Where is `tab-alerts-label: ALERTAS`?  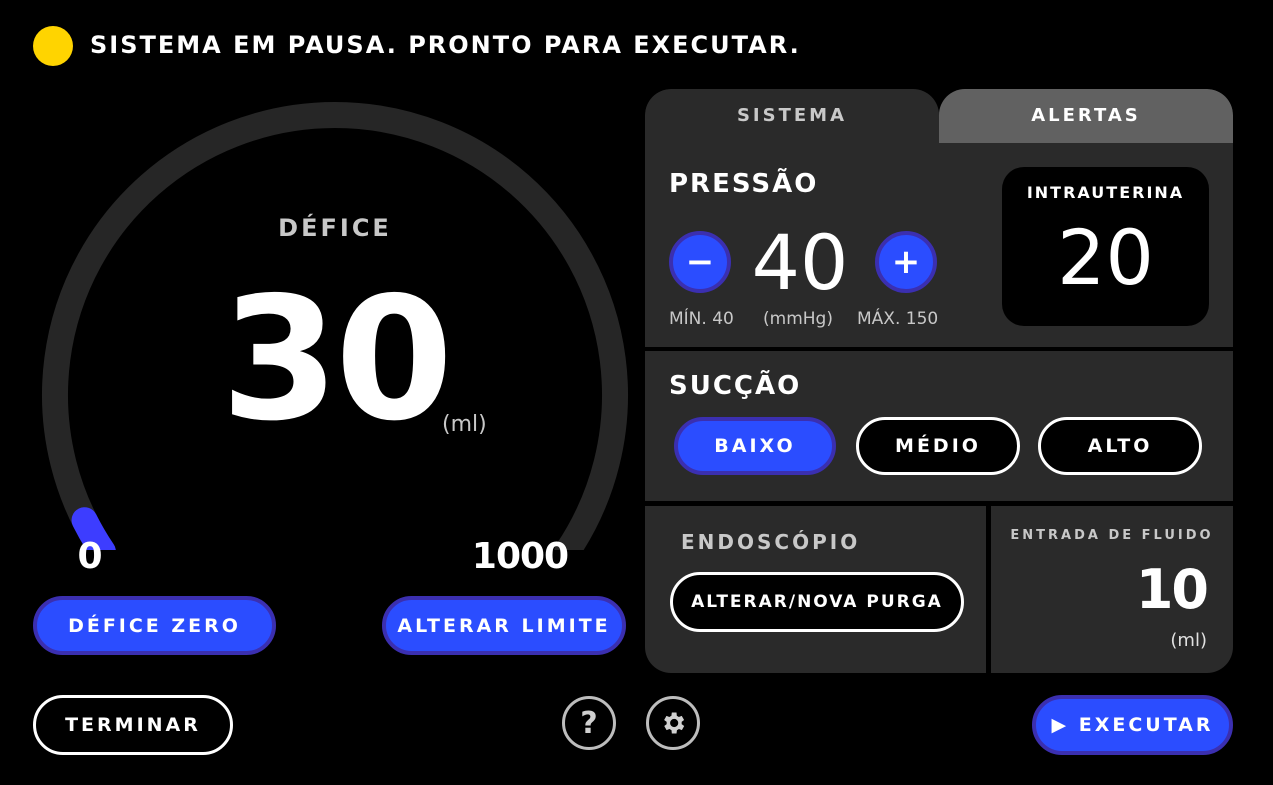
tab-alerts-label: ALERTAS is located at coordinates (1086, 115).